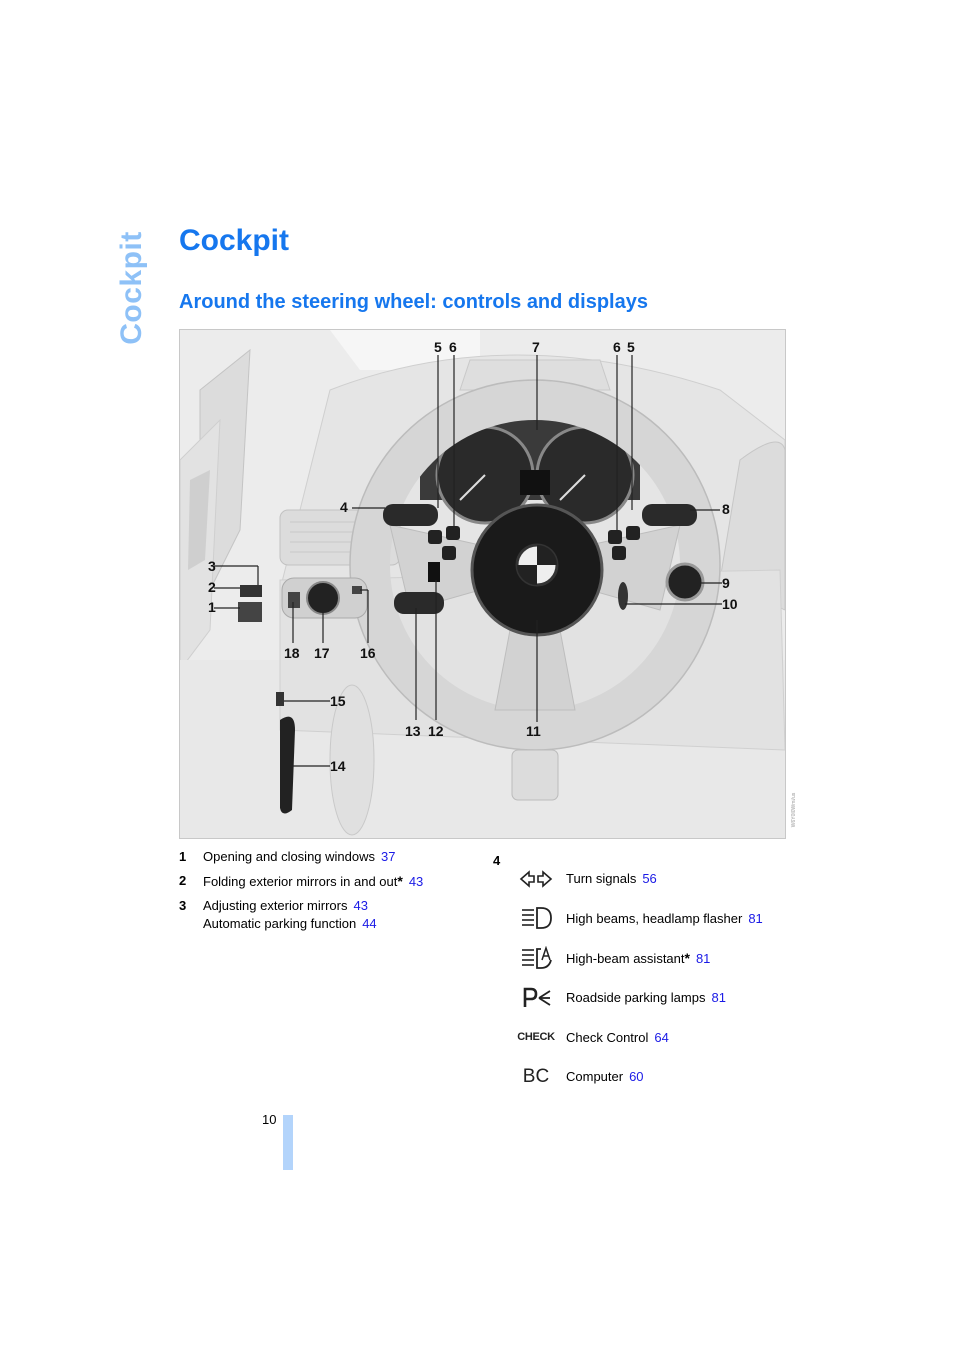  What do you see at coordinates (536, 347) in the screenshot?
I see `callout-7: 7` at bounding box center [536, 347].